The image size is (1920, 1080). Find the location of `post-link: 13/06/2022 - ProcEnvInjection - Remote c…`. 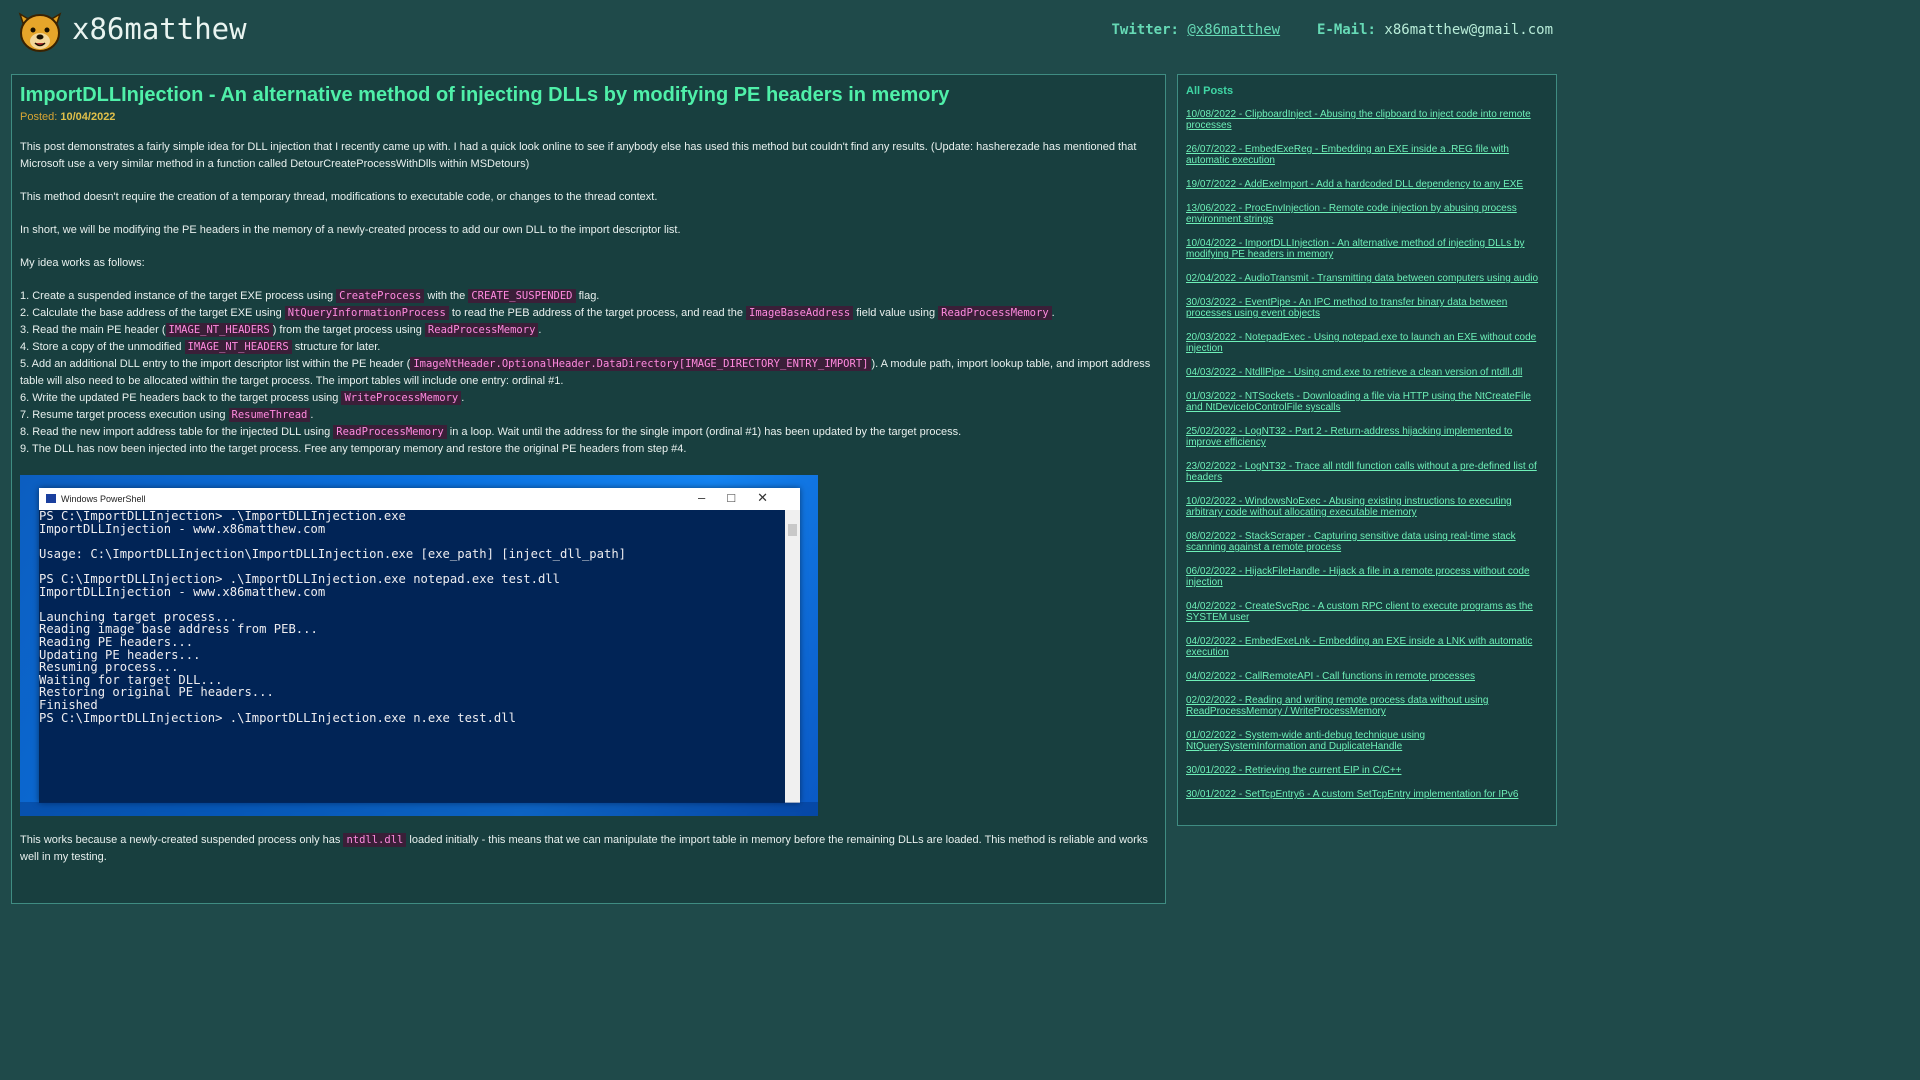

post-link: 13/06/2022 - ProcEnvInjection - Remote c… is located at coordinates (1351, 214).